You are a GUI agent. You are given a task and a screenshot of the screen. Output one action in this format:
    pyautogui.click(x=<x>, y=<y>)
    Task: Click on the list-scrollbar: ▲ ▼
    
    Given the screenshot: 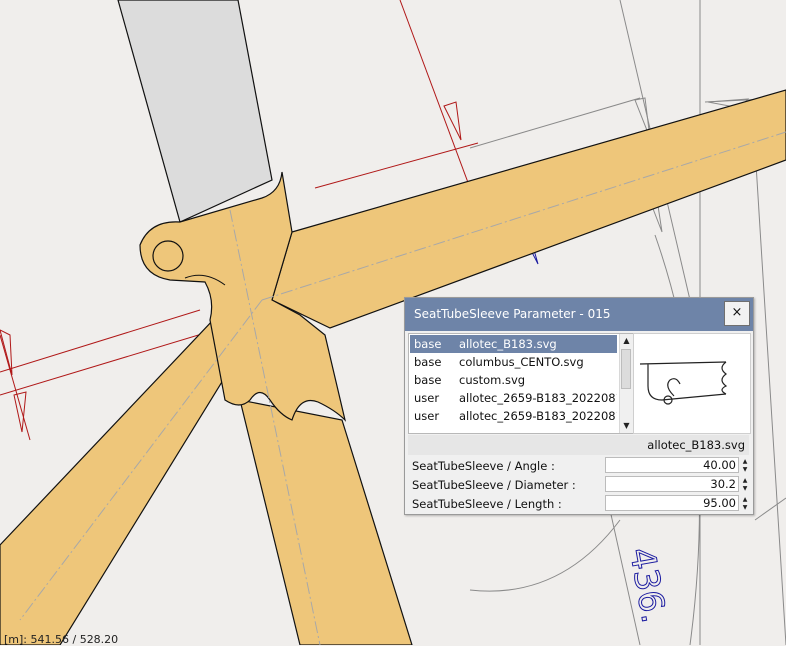 What is the action you would take?
    pyautogui.click(x=626, y=383)
    